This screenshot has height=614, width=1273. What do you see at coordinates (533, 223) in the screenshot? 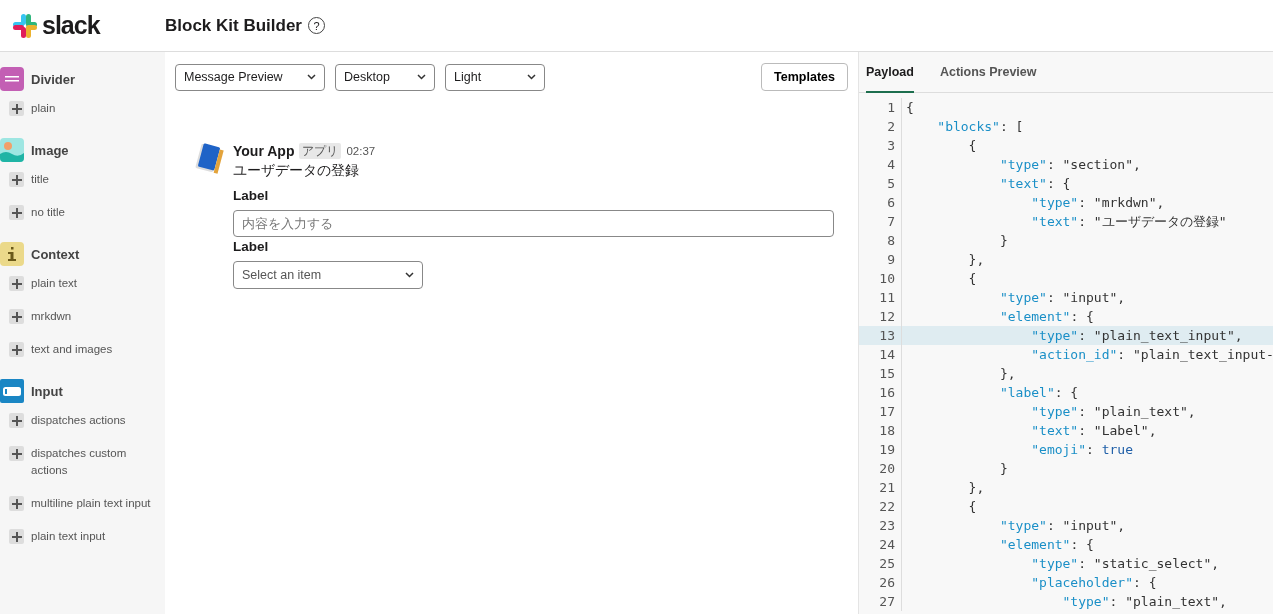
I see `text-input-field: 内容を入力する` at bounding box center [533, 223].